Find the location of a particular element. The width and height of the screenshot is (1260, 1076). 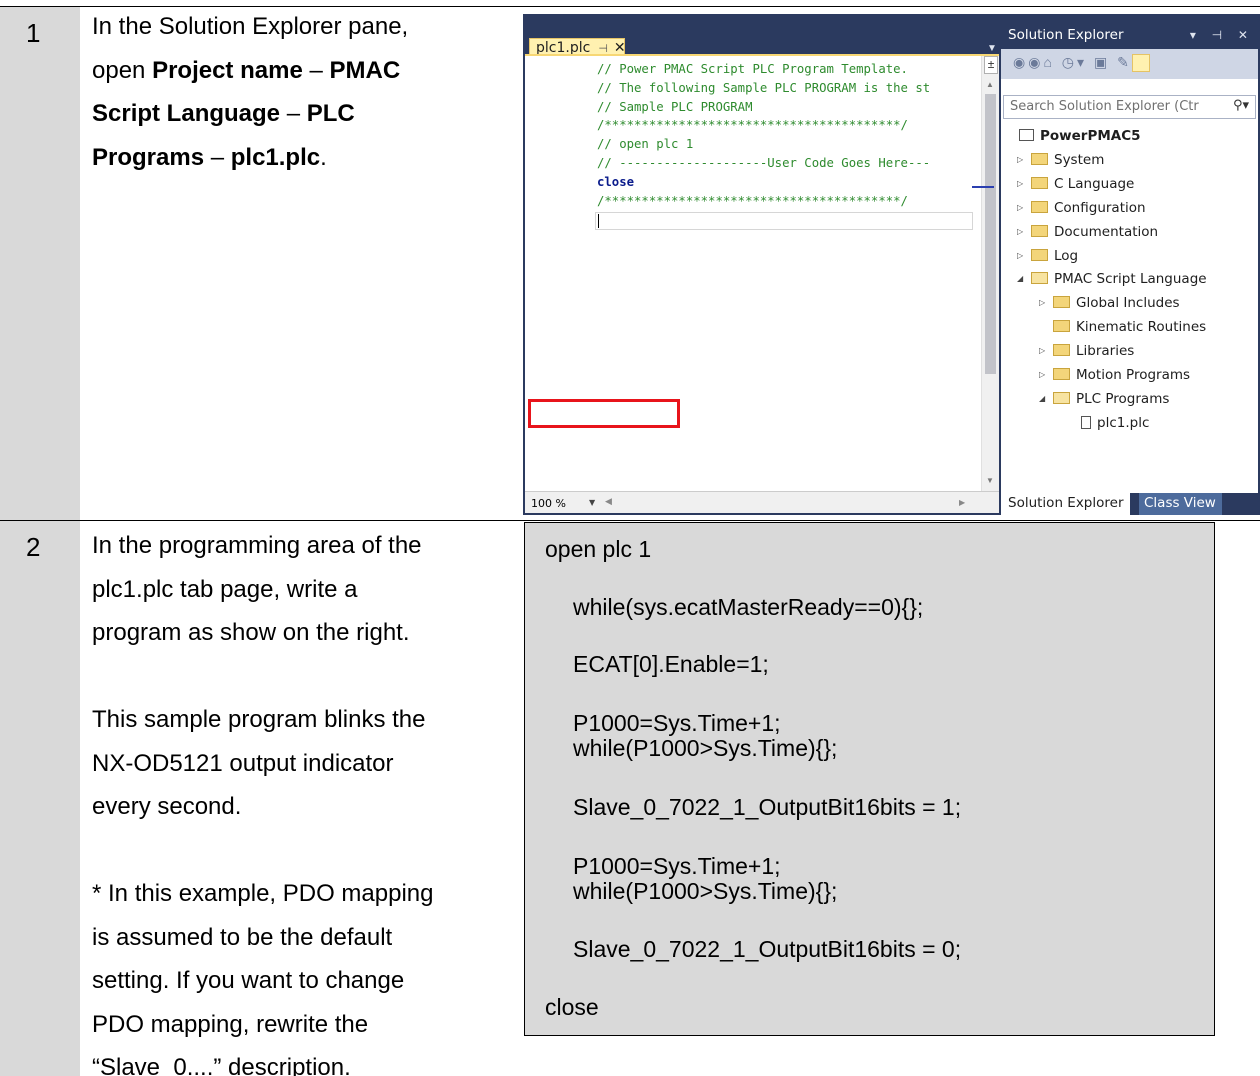

desc-line: open Project name – PMAC is located at coordinates (246, 70).